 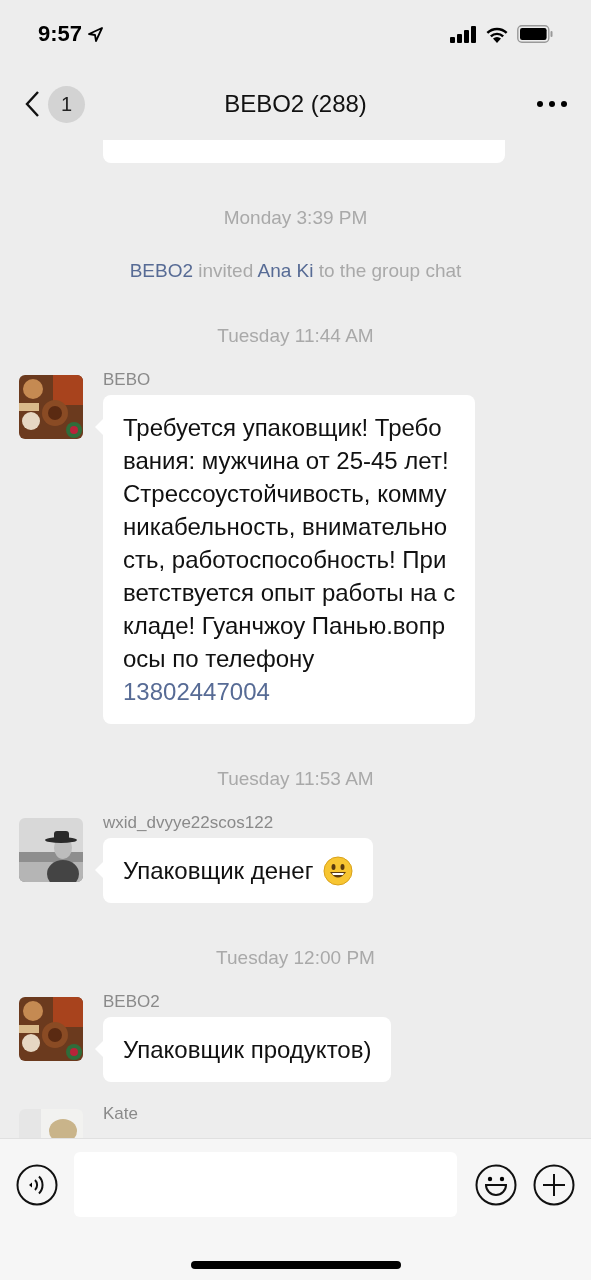 I want to click on message-text: Упаковщик продуктов), so click(x=247, y=1050).